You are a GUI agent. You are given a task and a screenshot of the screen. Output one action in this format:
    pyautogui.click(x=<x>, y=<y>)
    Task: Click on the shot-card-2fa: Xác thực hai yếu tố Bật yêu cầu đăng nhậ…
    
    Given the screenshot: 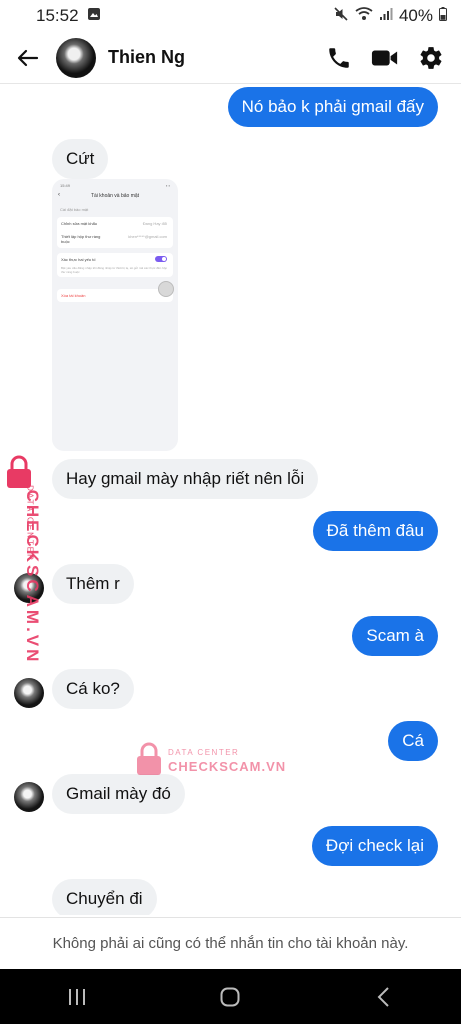 What is the action you would take?
    pyautogui.click(x=115, y=265)
    